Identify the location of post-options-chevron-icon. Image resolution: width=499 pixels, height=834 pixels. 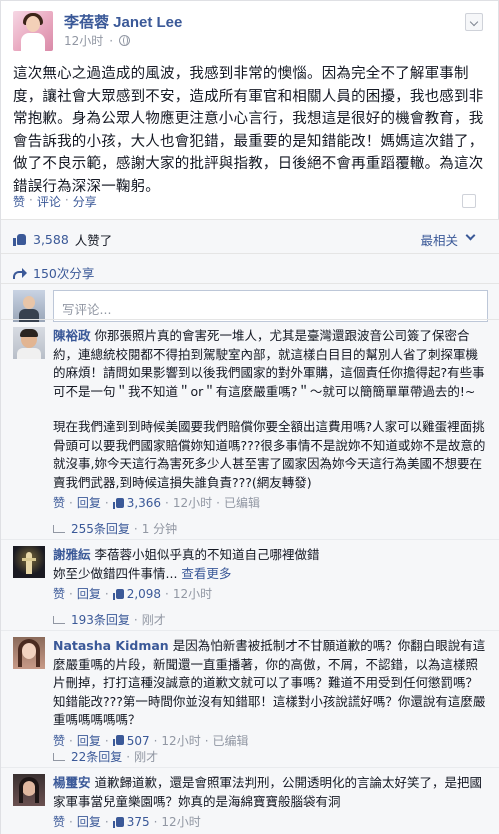
(474, 22).